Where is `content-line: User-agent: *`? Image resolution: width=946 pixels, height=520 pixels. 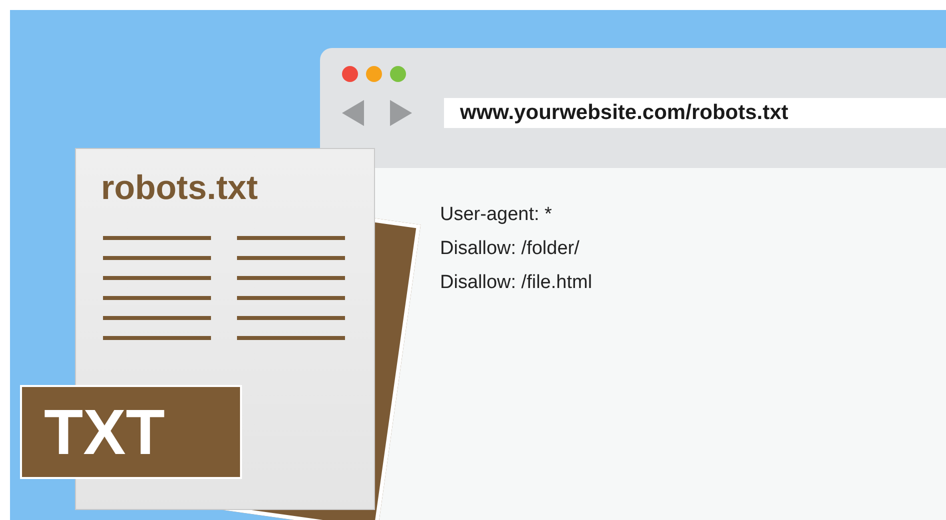
content-line: User-agent: * is located at coordinates (496, 215).